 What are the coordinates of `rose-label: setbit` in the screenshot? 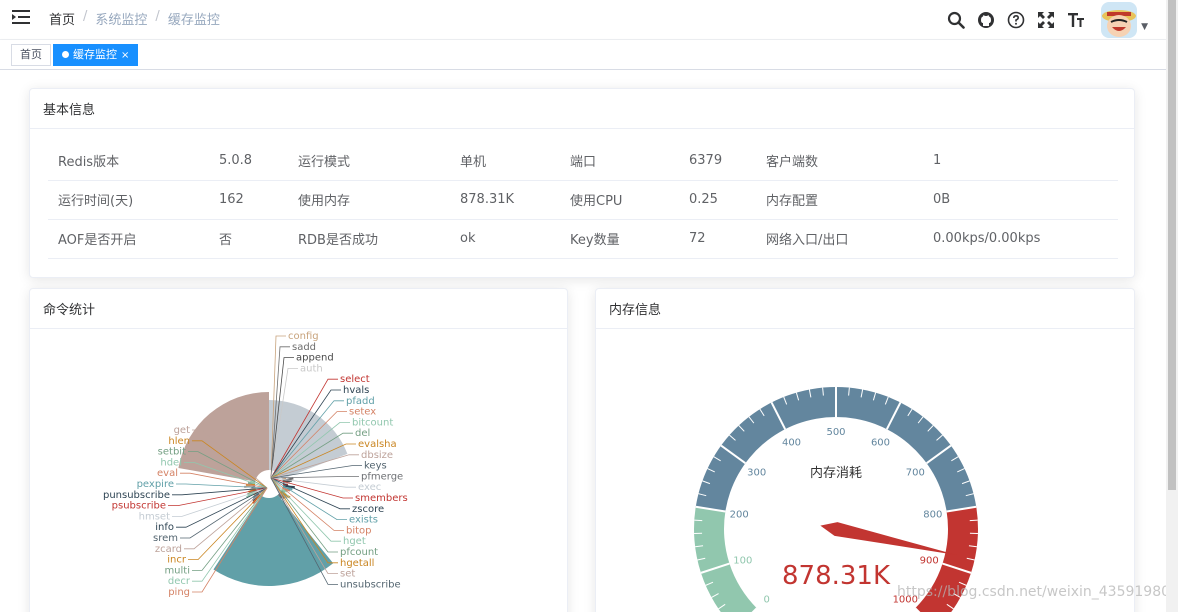 It's located at (172, 452).